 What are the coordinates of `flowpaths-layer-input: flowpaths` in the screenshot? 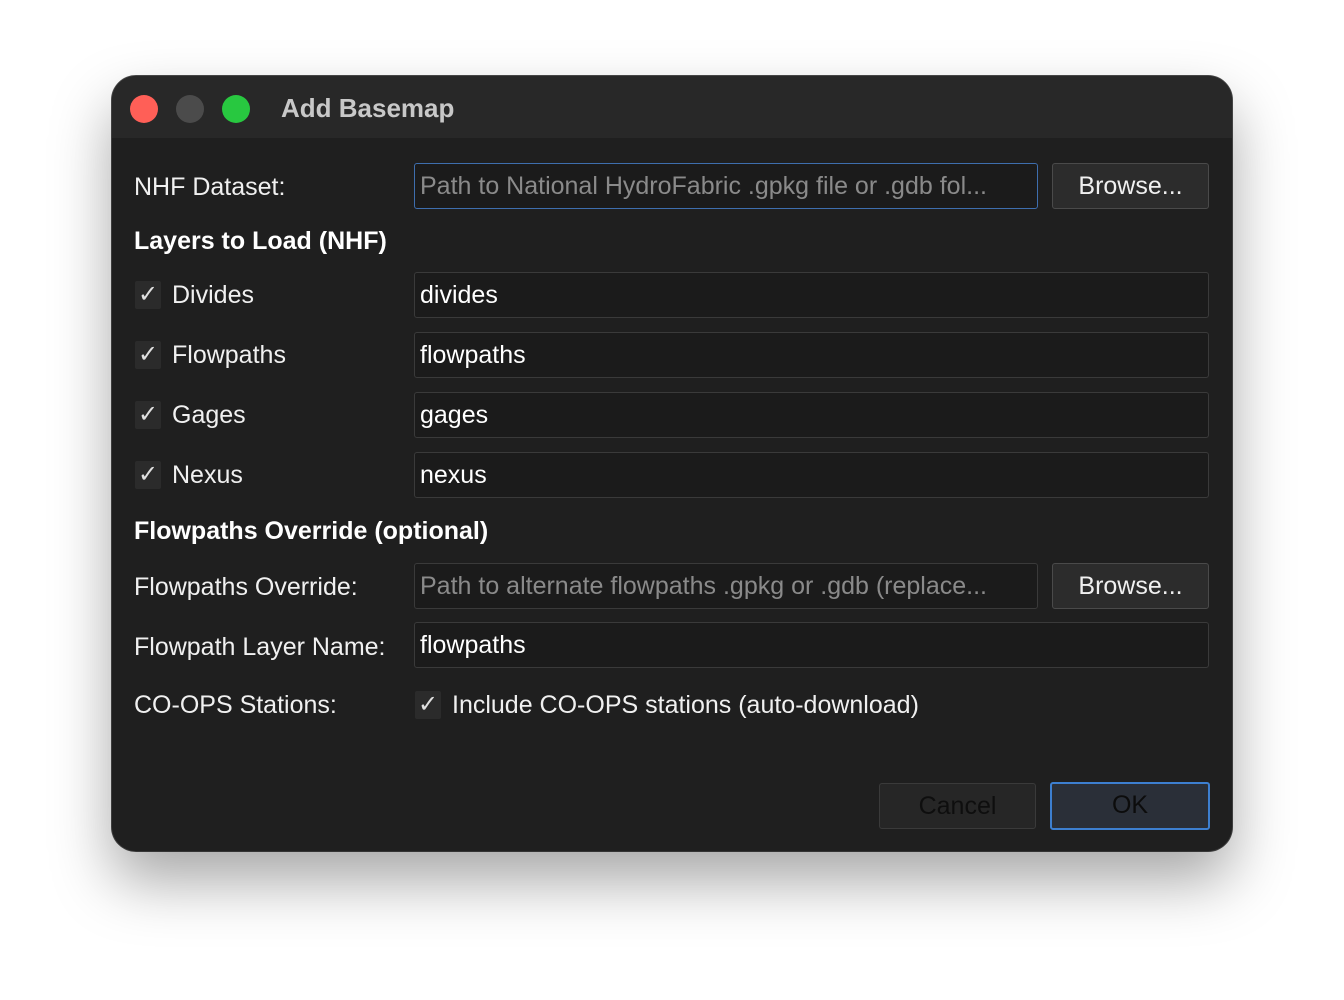 It's located at (811, 355).